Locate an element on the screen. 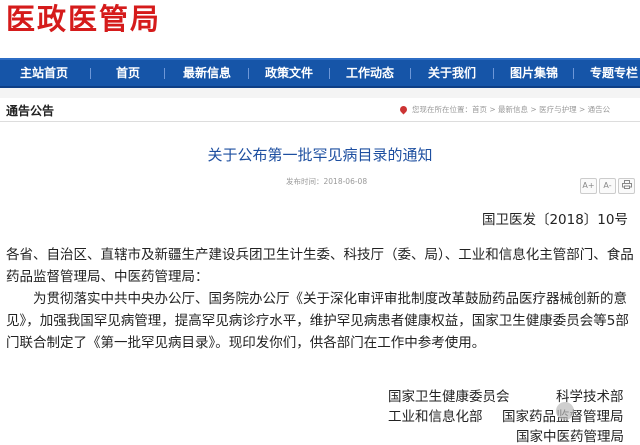  nav-item-about-us: 关于我们 is located at coordinates (452, 73).